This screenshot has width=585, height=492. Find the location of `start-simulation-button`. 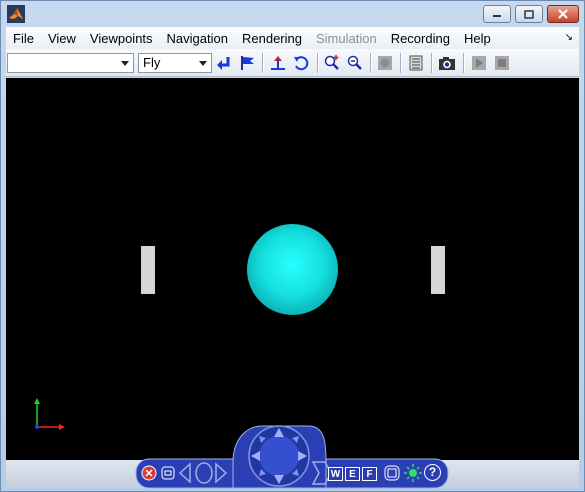

start-simulation-button is located at coordinates (479, 63).